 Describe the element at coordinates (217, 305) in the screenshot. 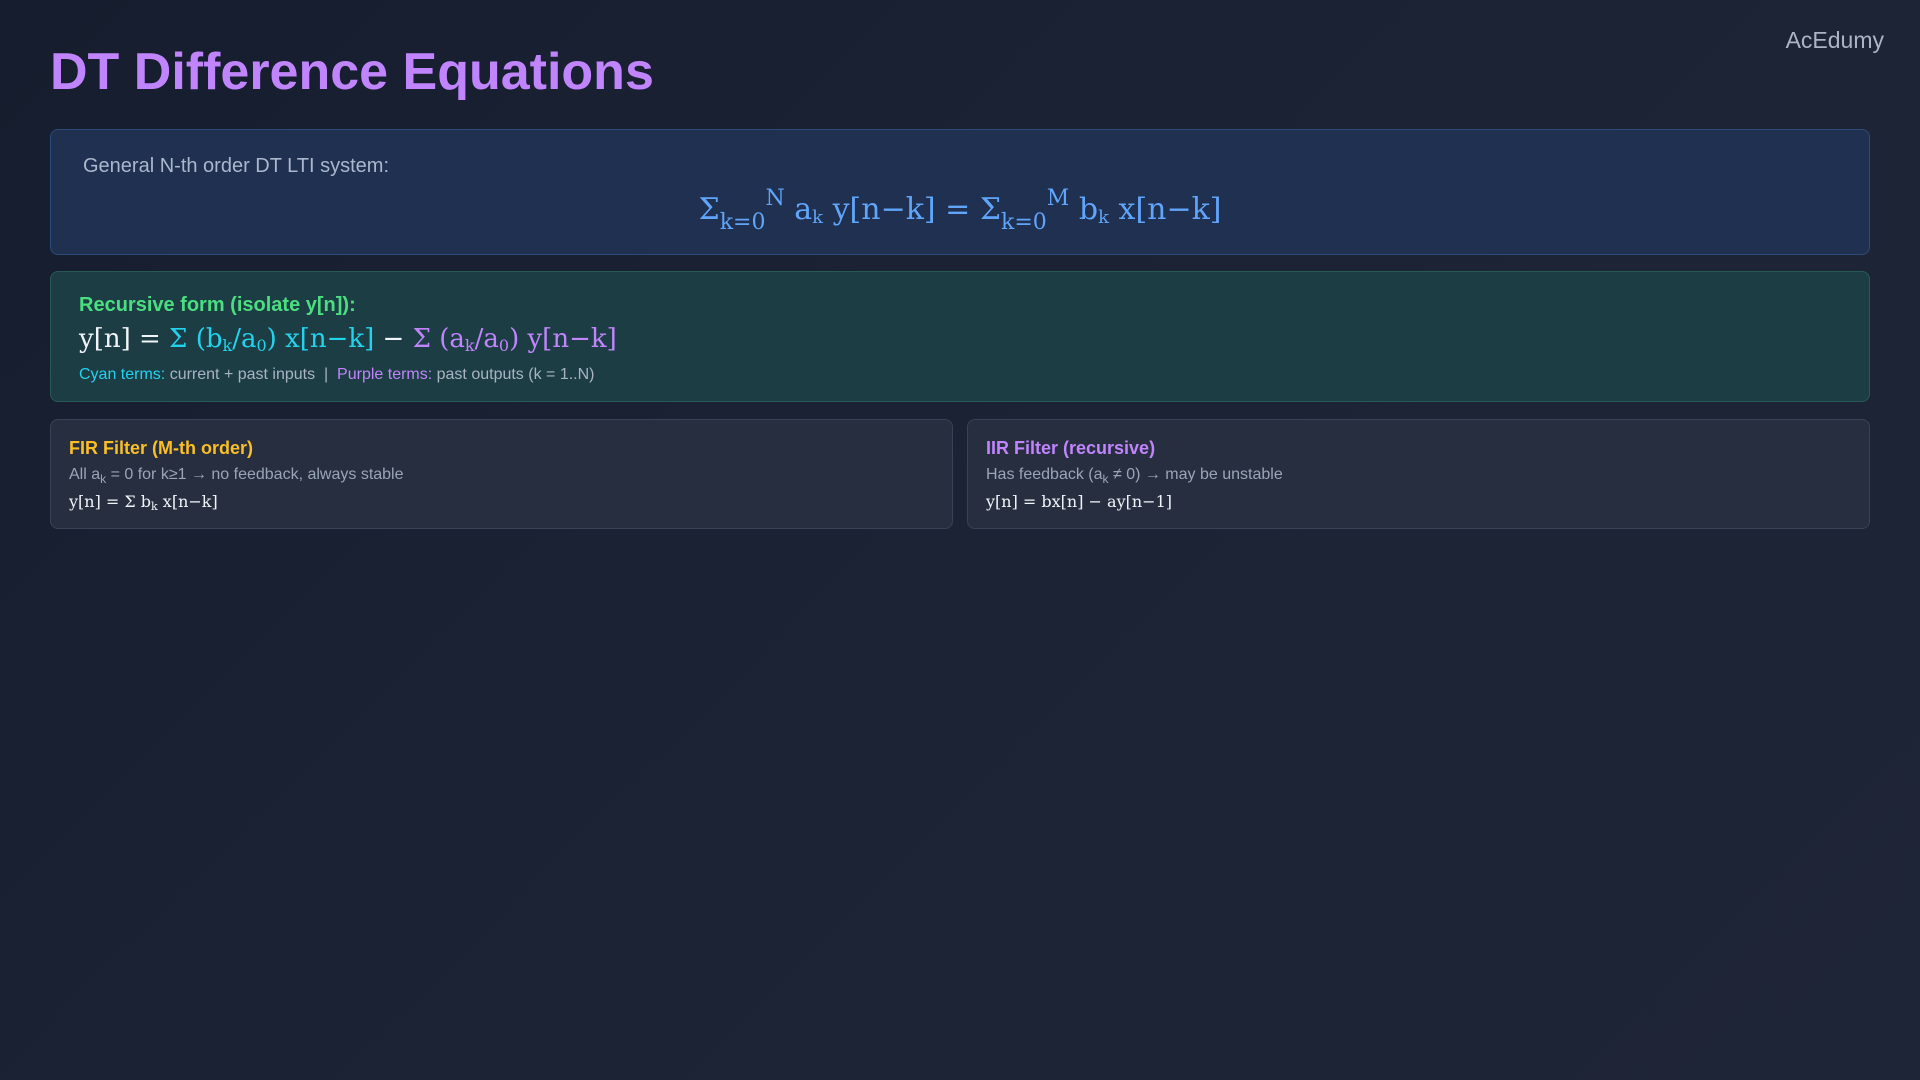

I see `recursive-form-label: Recursive form (isolate y[n]):` at that location.